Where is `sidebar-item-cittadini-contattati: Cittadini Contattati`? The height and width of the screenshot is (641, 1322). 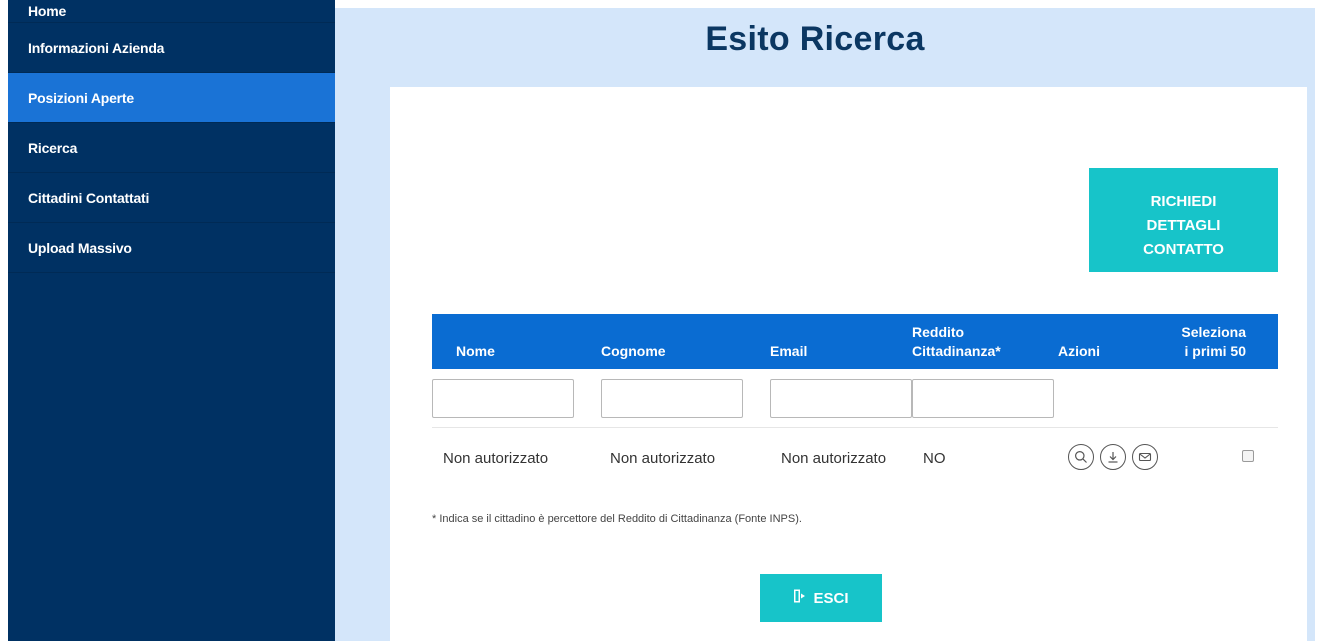 sidebar-item-cittadini-contattati: Cittadini Contattati is located at coordinates (171, 198).